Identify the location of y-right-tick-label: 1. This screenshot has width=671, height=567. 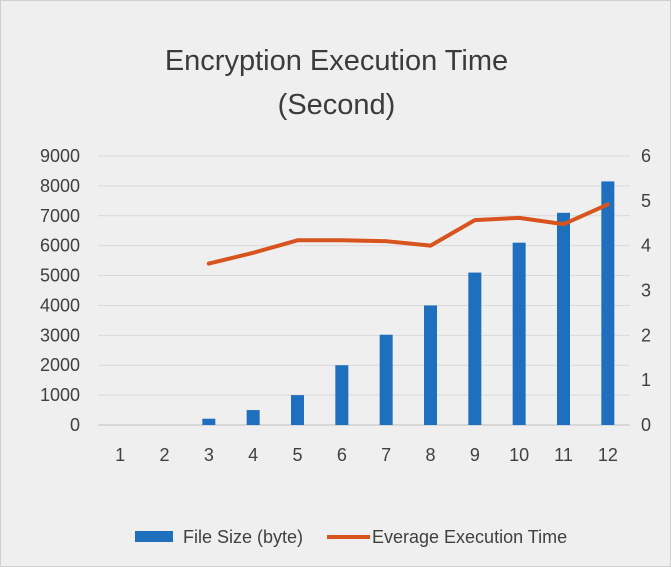
(646, 380).